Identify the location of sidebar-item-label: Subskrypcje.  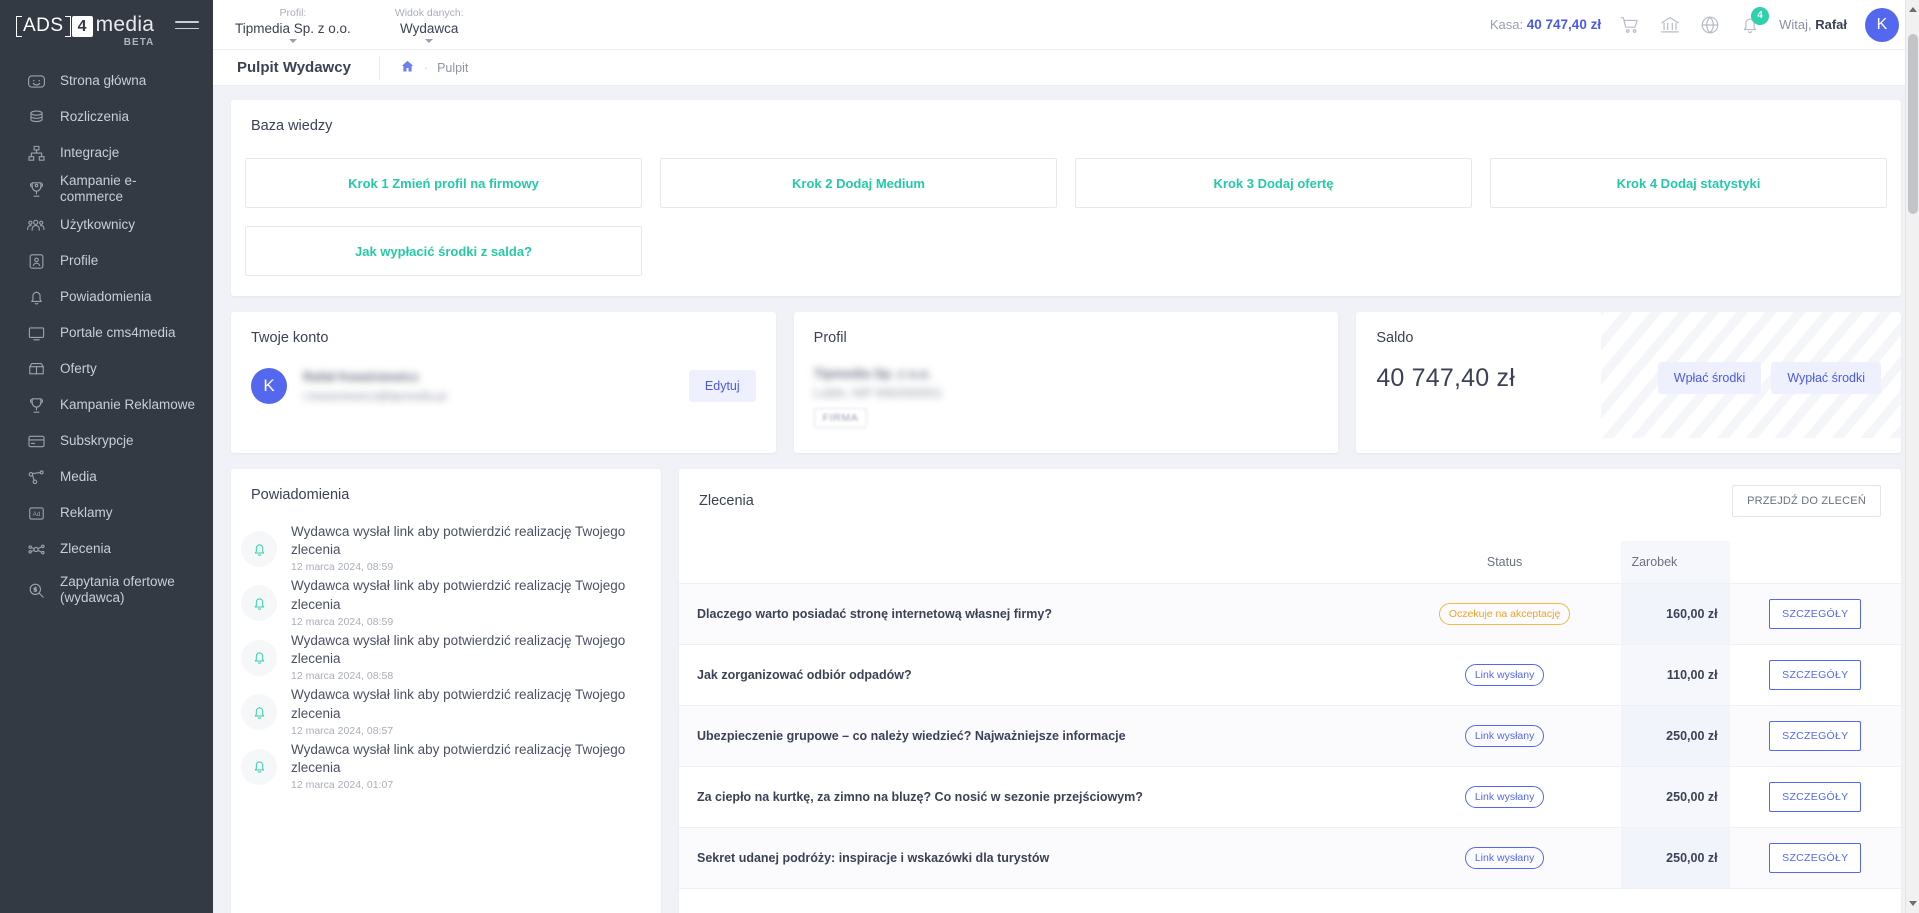
(97, 441).